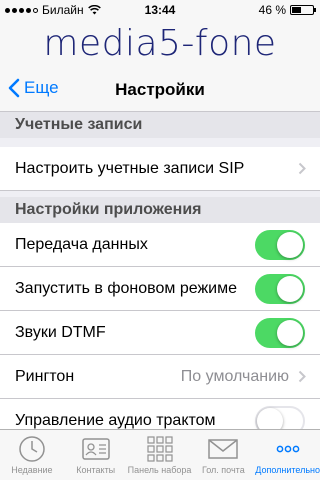 This screenshot has height=480, width=320. Describe the element at coordinates (280, 417) in the screenshot. I see `audio-path-control-toggle` at that location.